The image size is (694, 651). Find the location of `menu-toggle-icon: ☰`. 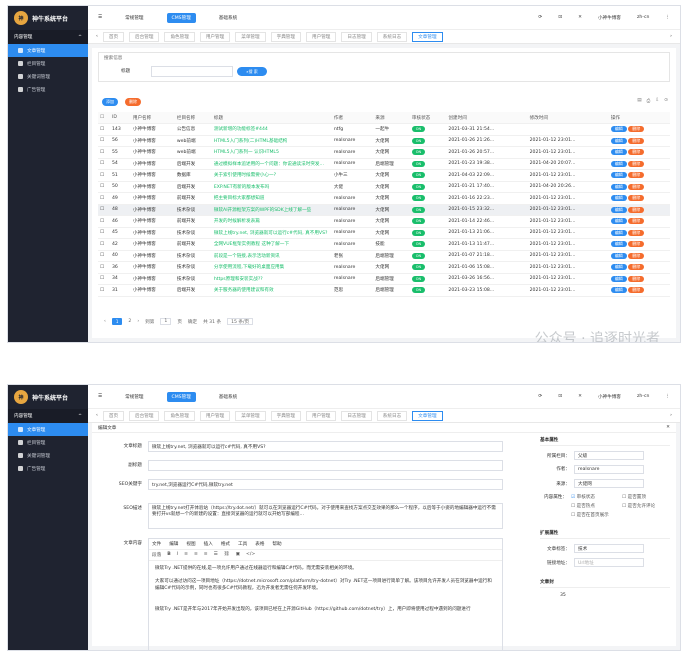

menu-toggle-icon: ☰ is located at coordinates (100, 17).